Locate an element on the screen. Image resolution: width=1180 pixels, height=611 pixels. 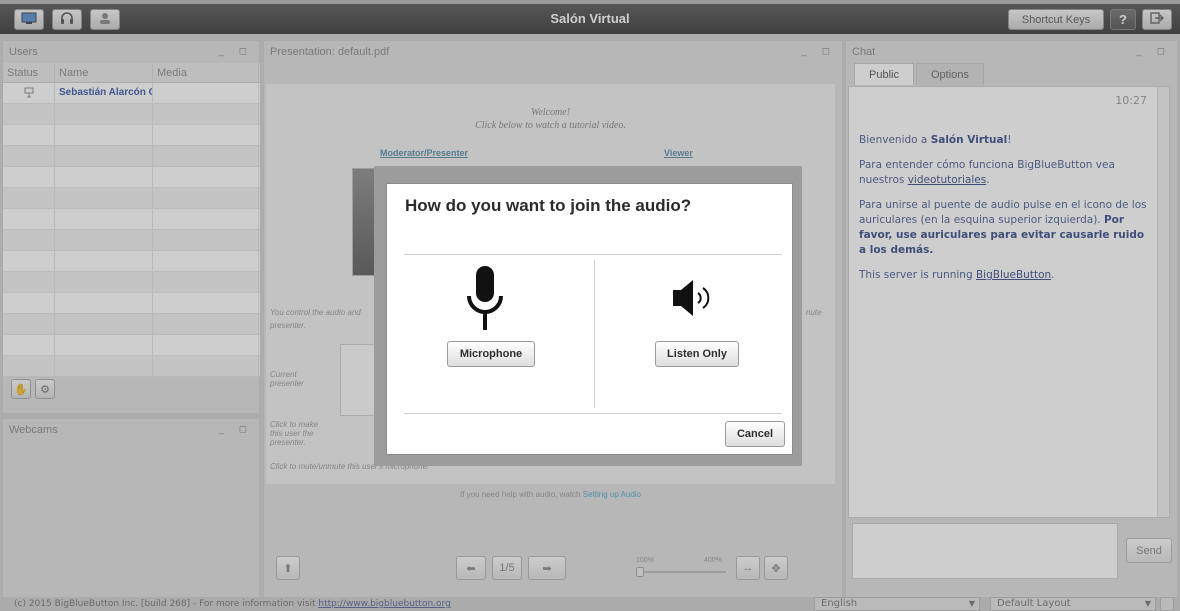
microphone-icon is located at coordinates (485, 299).